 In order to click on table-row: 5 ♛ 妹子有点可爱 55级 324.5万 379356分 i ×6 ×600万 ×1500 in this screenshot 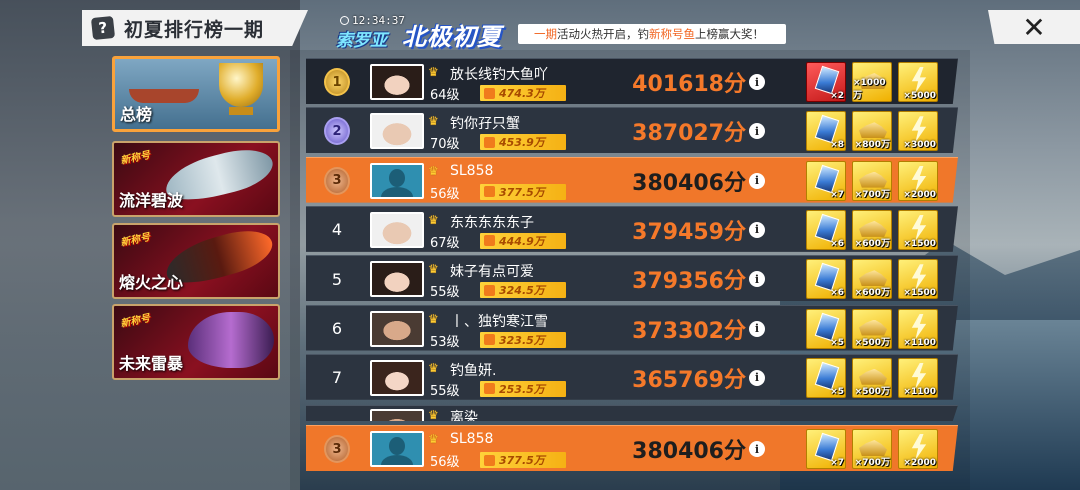, I will do `click(632, 278)`.